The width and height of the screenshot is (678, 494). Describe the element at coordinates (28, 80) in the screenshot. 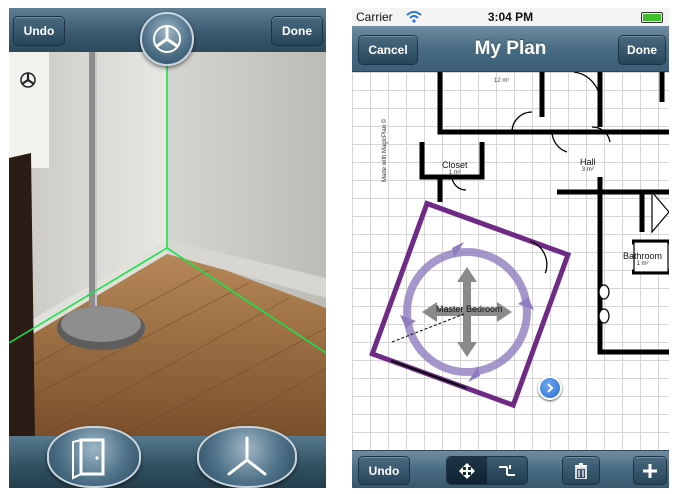

I see `tripod-small-icon` at that location.